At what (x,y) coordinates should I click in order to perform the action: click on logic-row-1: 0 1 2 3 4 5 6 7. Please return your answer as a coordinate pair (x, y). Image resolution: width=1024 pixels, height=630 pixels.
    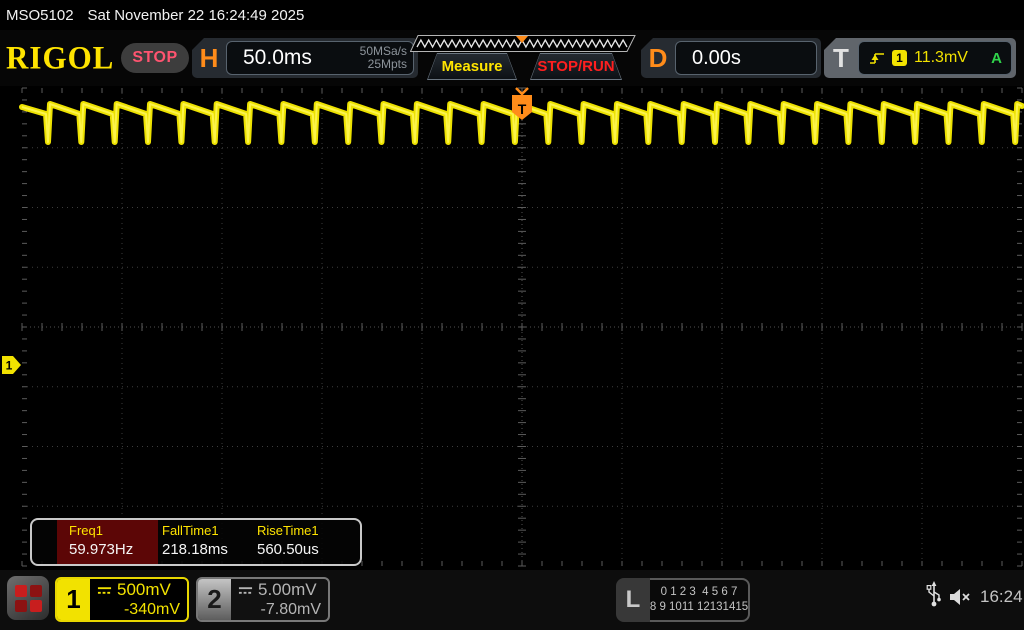
    Looking at the image, I should click on (699, 592).